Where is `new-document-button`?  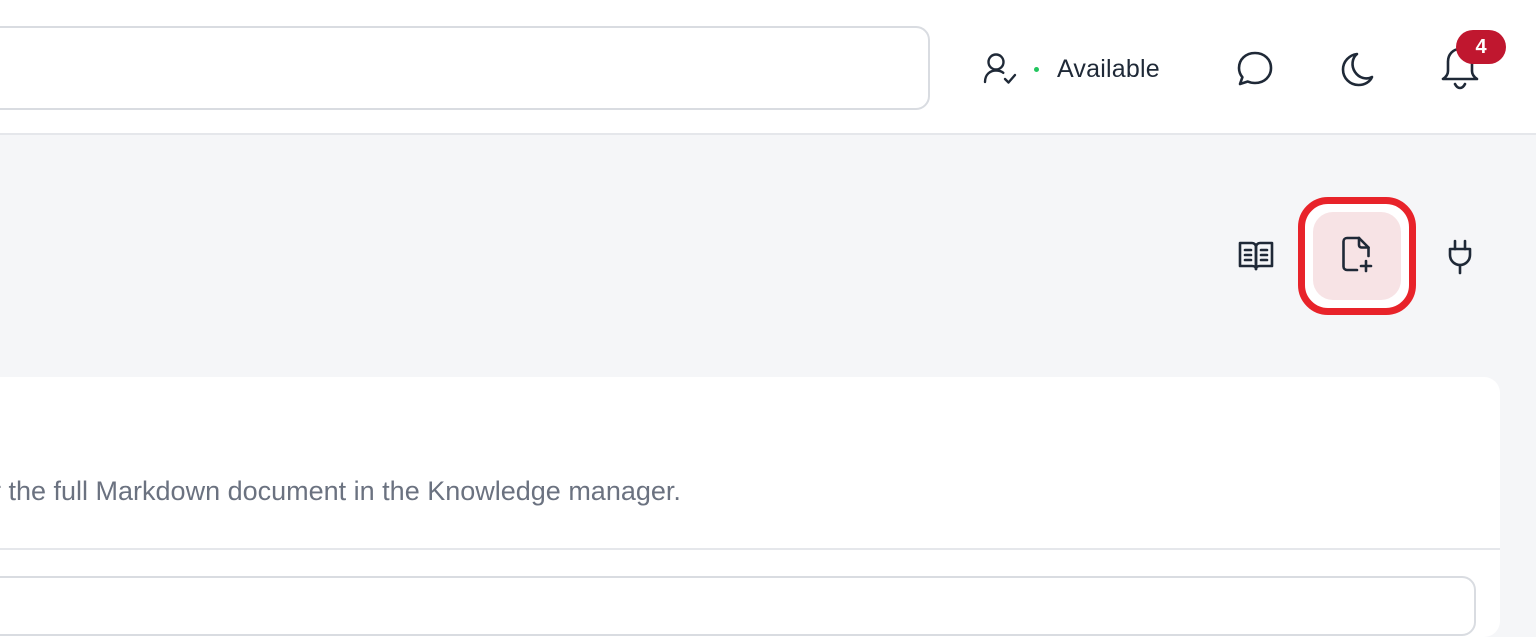 new-document-button is located at coordinates (1357, 256).